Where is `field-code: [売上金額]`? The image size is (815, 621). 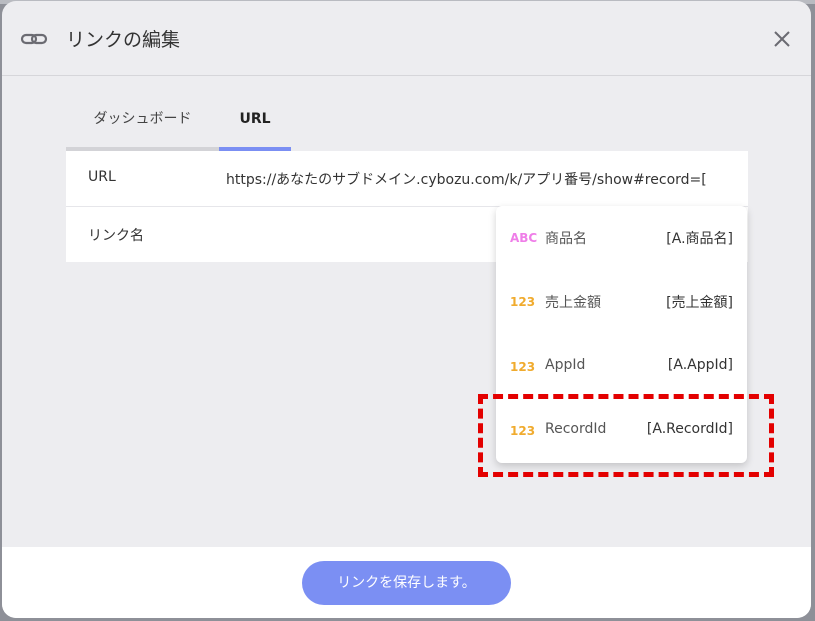 field-code: [売上金額] is located at coordinates (699, 303).